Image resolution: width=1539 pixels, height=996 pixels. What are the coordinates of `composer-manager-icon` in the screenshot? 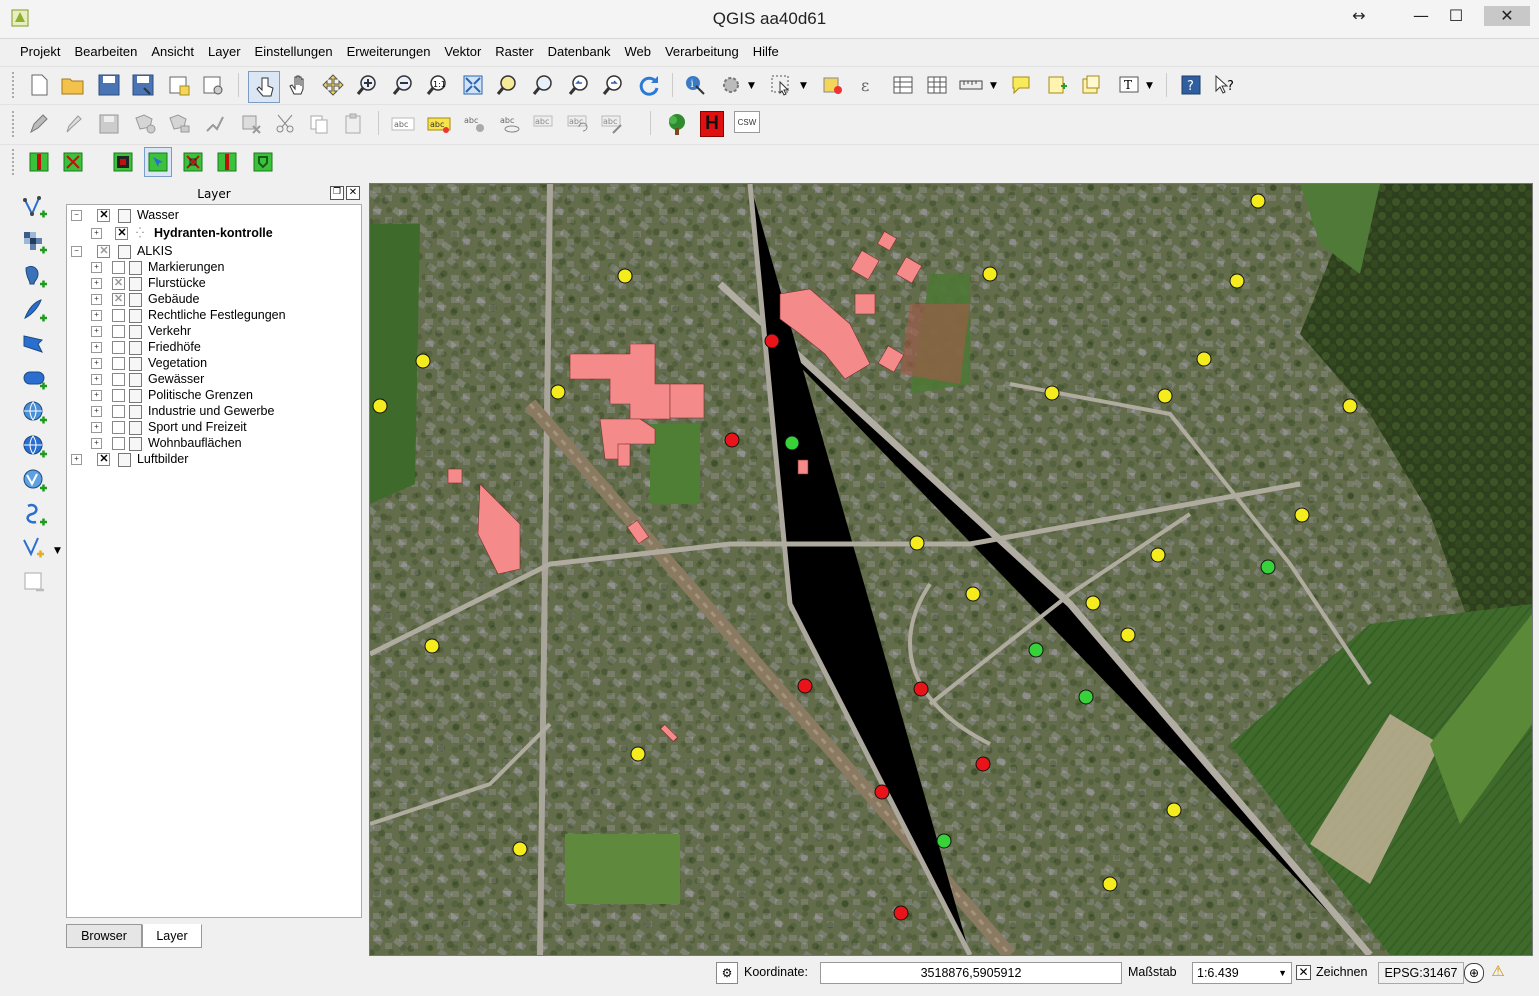 It's located at (213, 85).